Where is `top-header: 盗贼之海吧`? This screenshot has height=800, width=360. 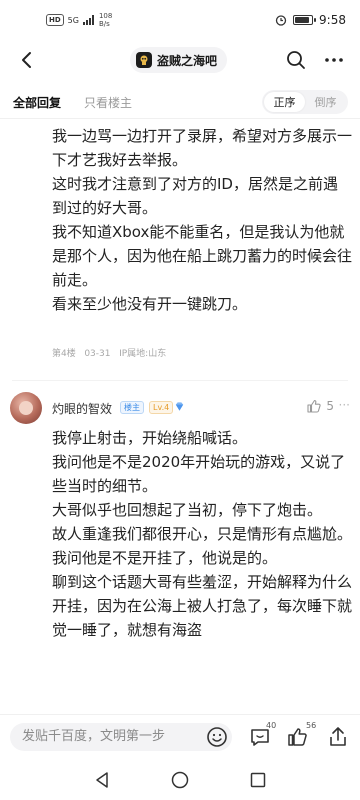
top-header: 盗贼之海吧 is located at coordinates (180, 60).